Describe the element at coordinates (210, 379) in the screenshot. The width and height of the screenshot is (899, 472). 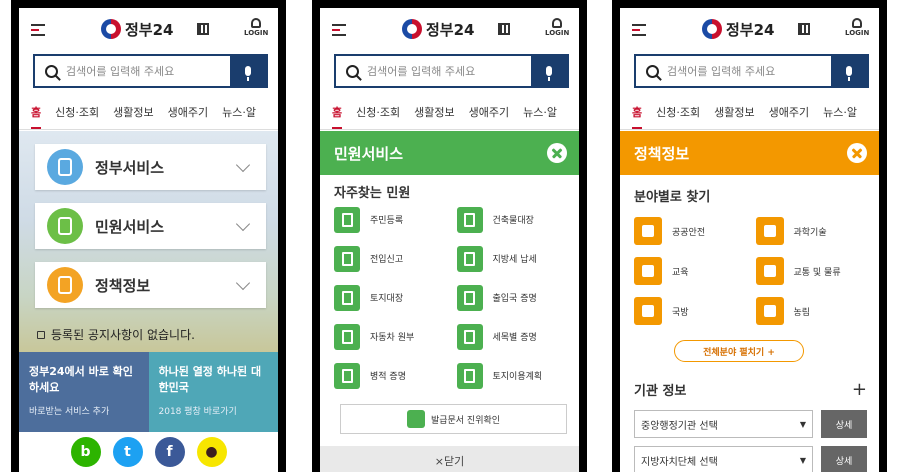
I see `promo-title: 하나된 열정 하나된 대한민국` at that location.